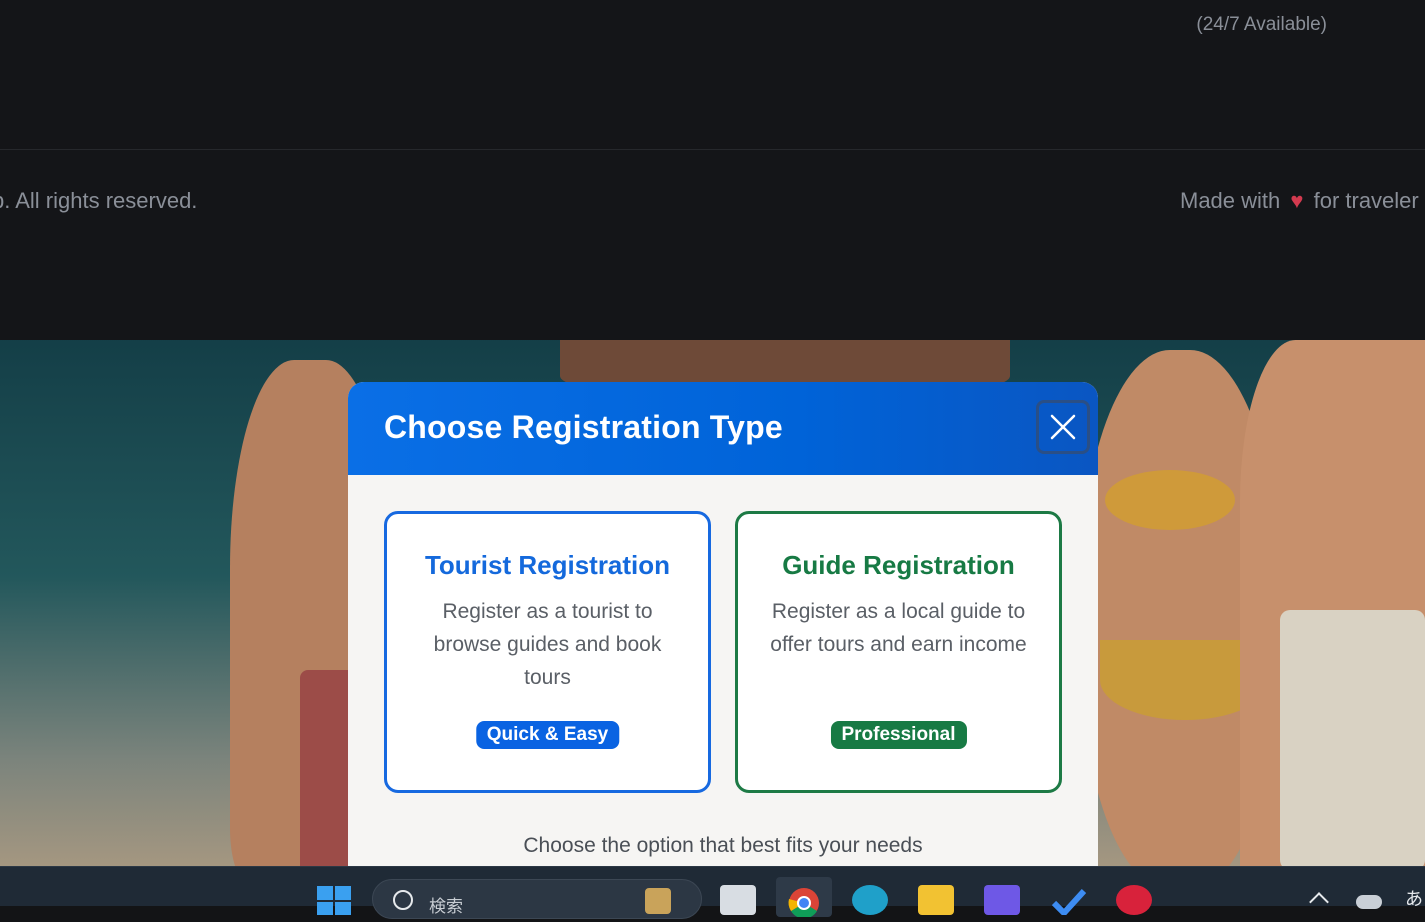 The height and width of the screenshot is (922, 1425). I want to click on quick-easy-badge: Quick & Easy, so click(547, 735).